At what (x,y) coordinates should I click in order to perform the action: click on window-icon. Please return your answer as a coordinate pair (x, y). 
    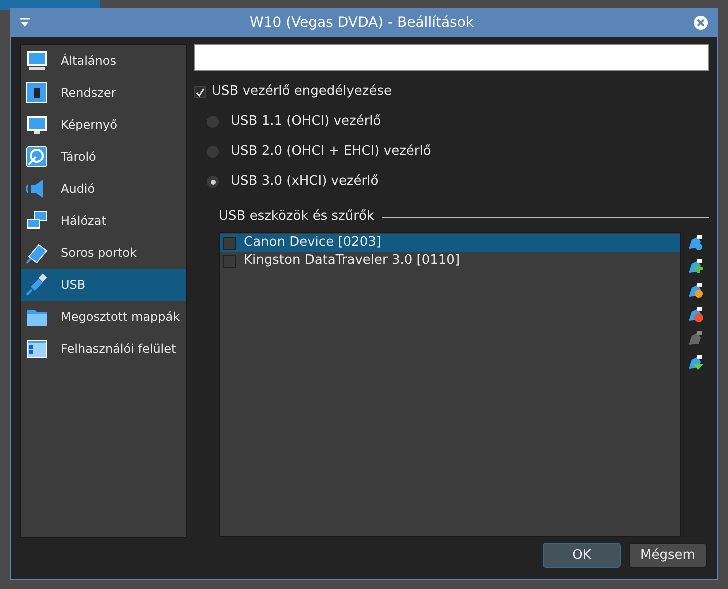
    Looking at the image, I should click on (37, 349).